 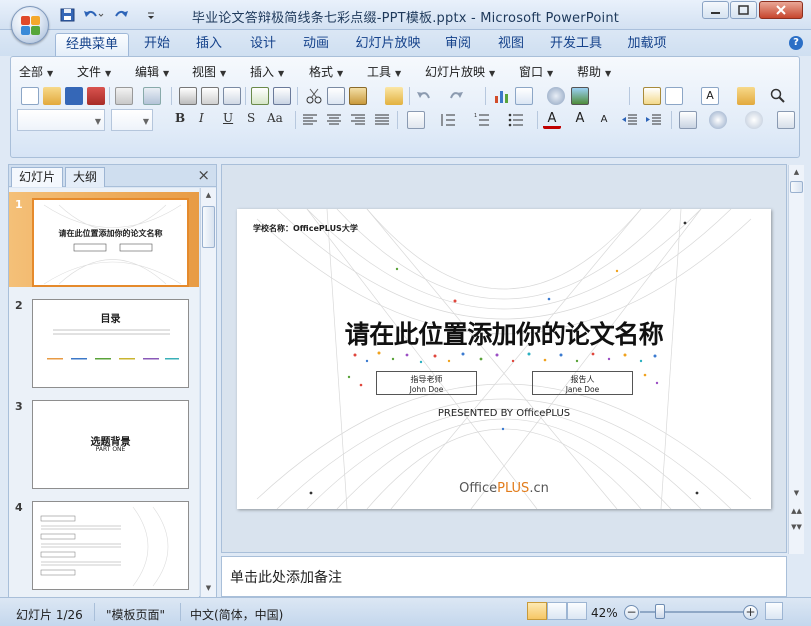 What do you see at coordinates (796, 527) in the screenshot?
I see `next-slide-icon: ▼▼` at bounding box center [796, 527].